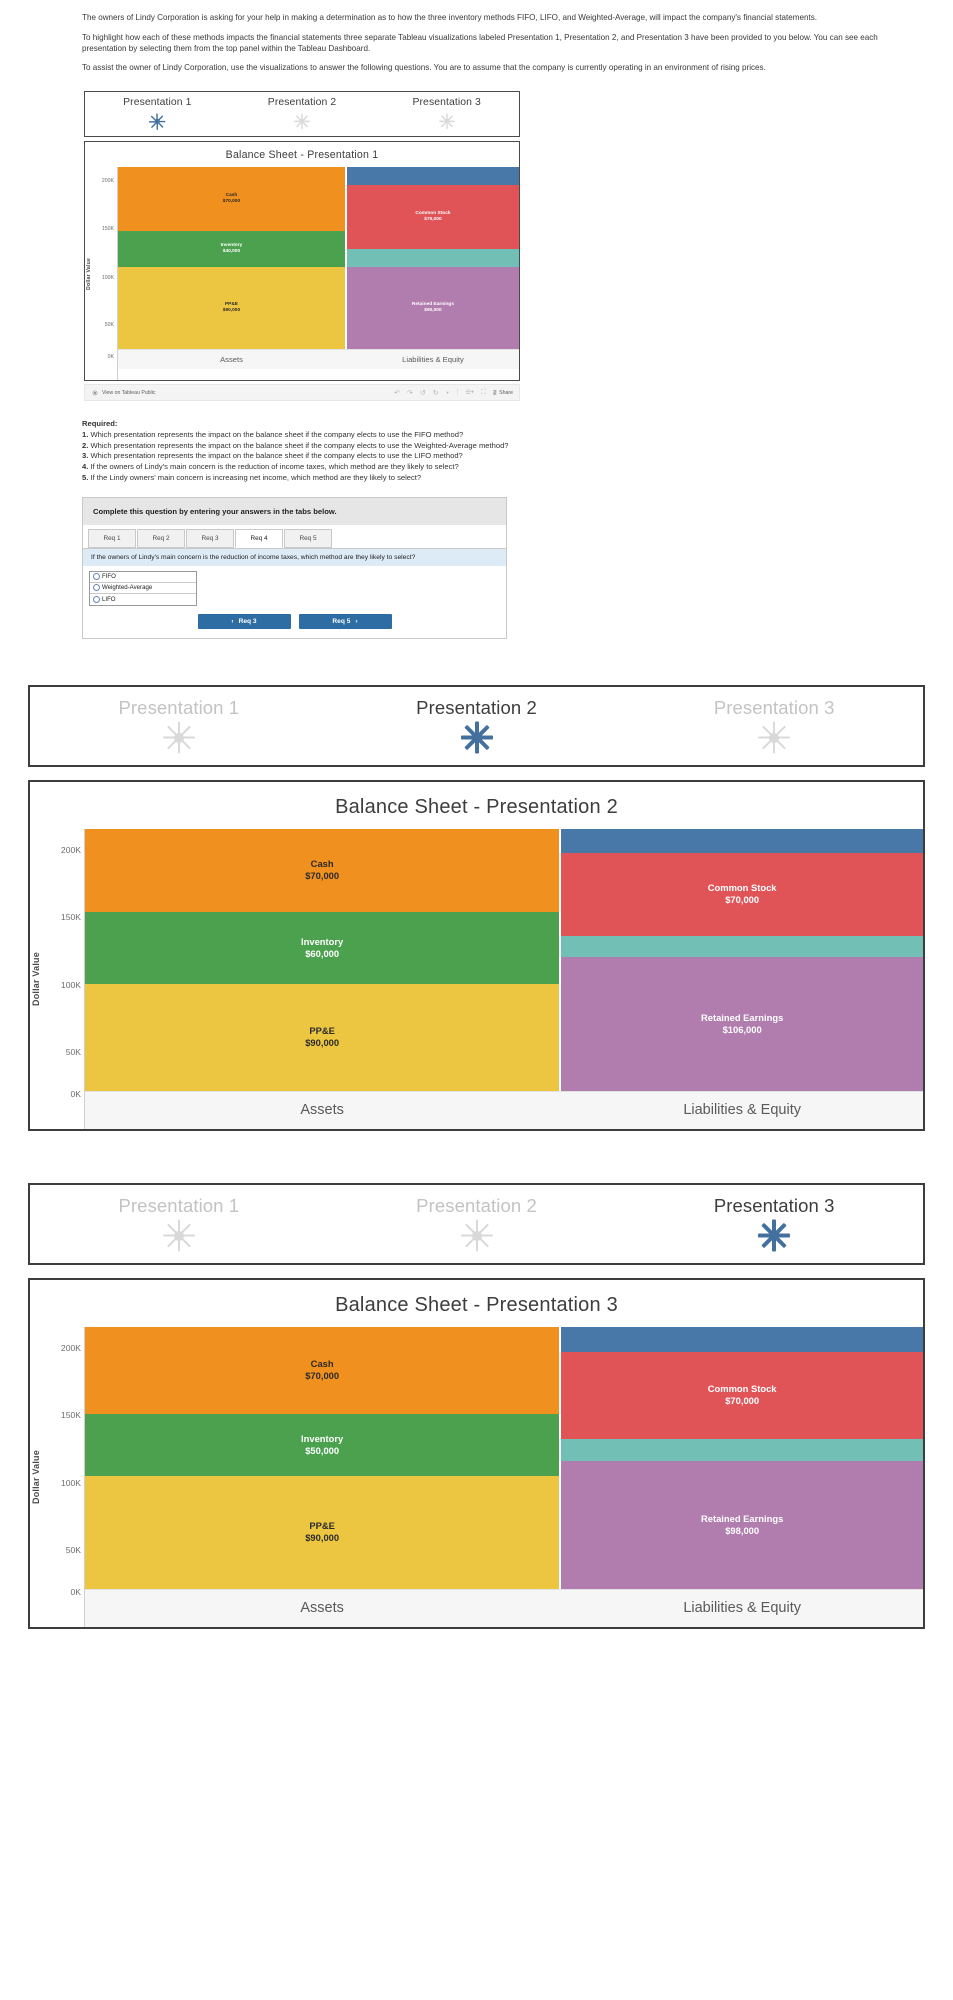 The image size is (953, 2000). I want to click on undo-icon: ↶, so click(397, 393).